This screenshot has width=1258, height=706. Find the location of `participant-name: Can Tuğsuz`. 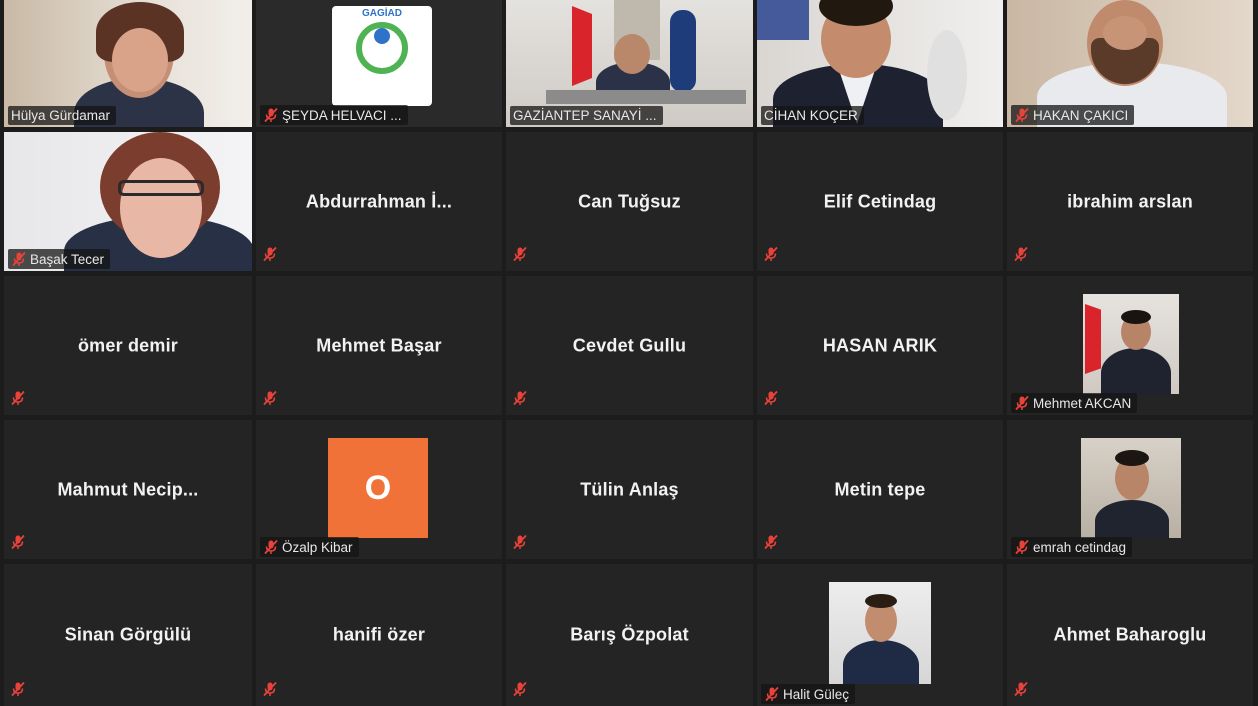

participant-name: Can Tuğsuz is located at coordinates (629, 201).